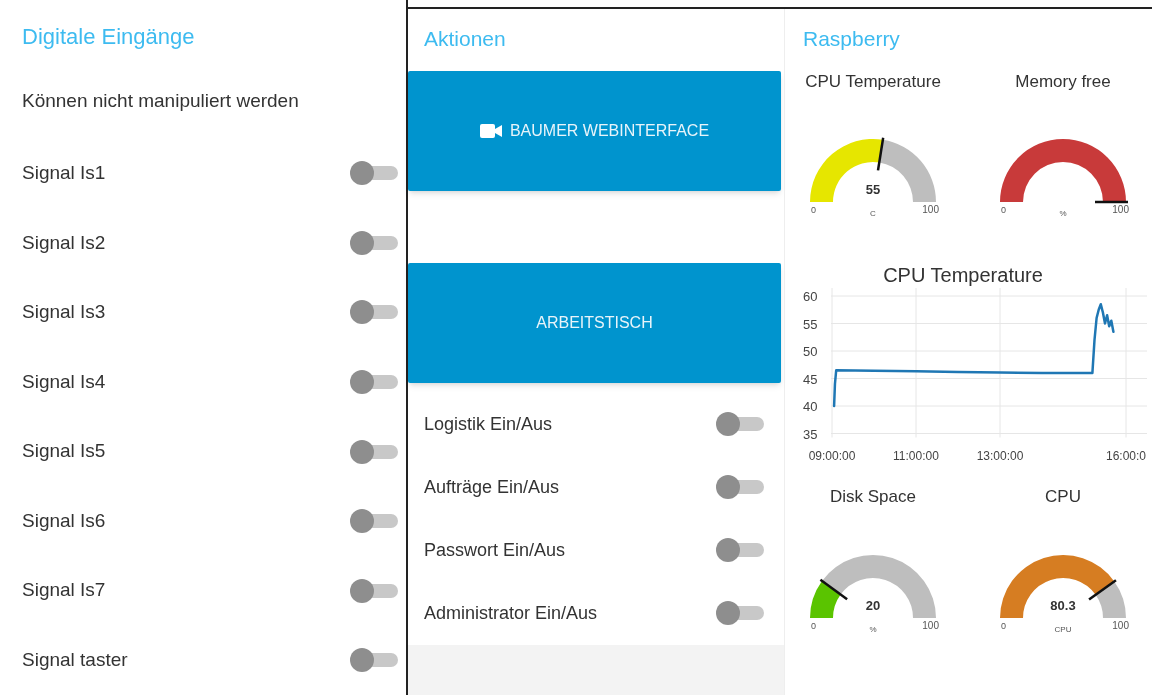 This screenshot has height=695, width=1152. I want to click on gauge-title: Memory free, so click(1063, 81).